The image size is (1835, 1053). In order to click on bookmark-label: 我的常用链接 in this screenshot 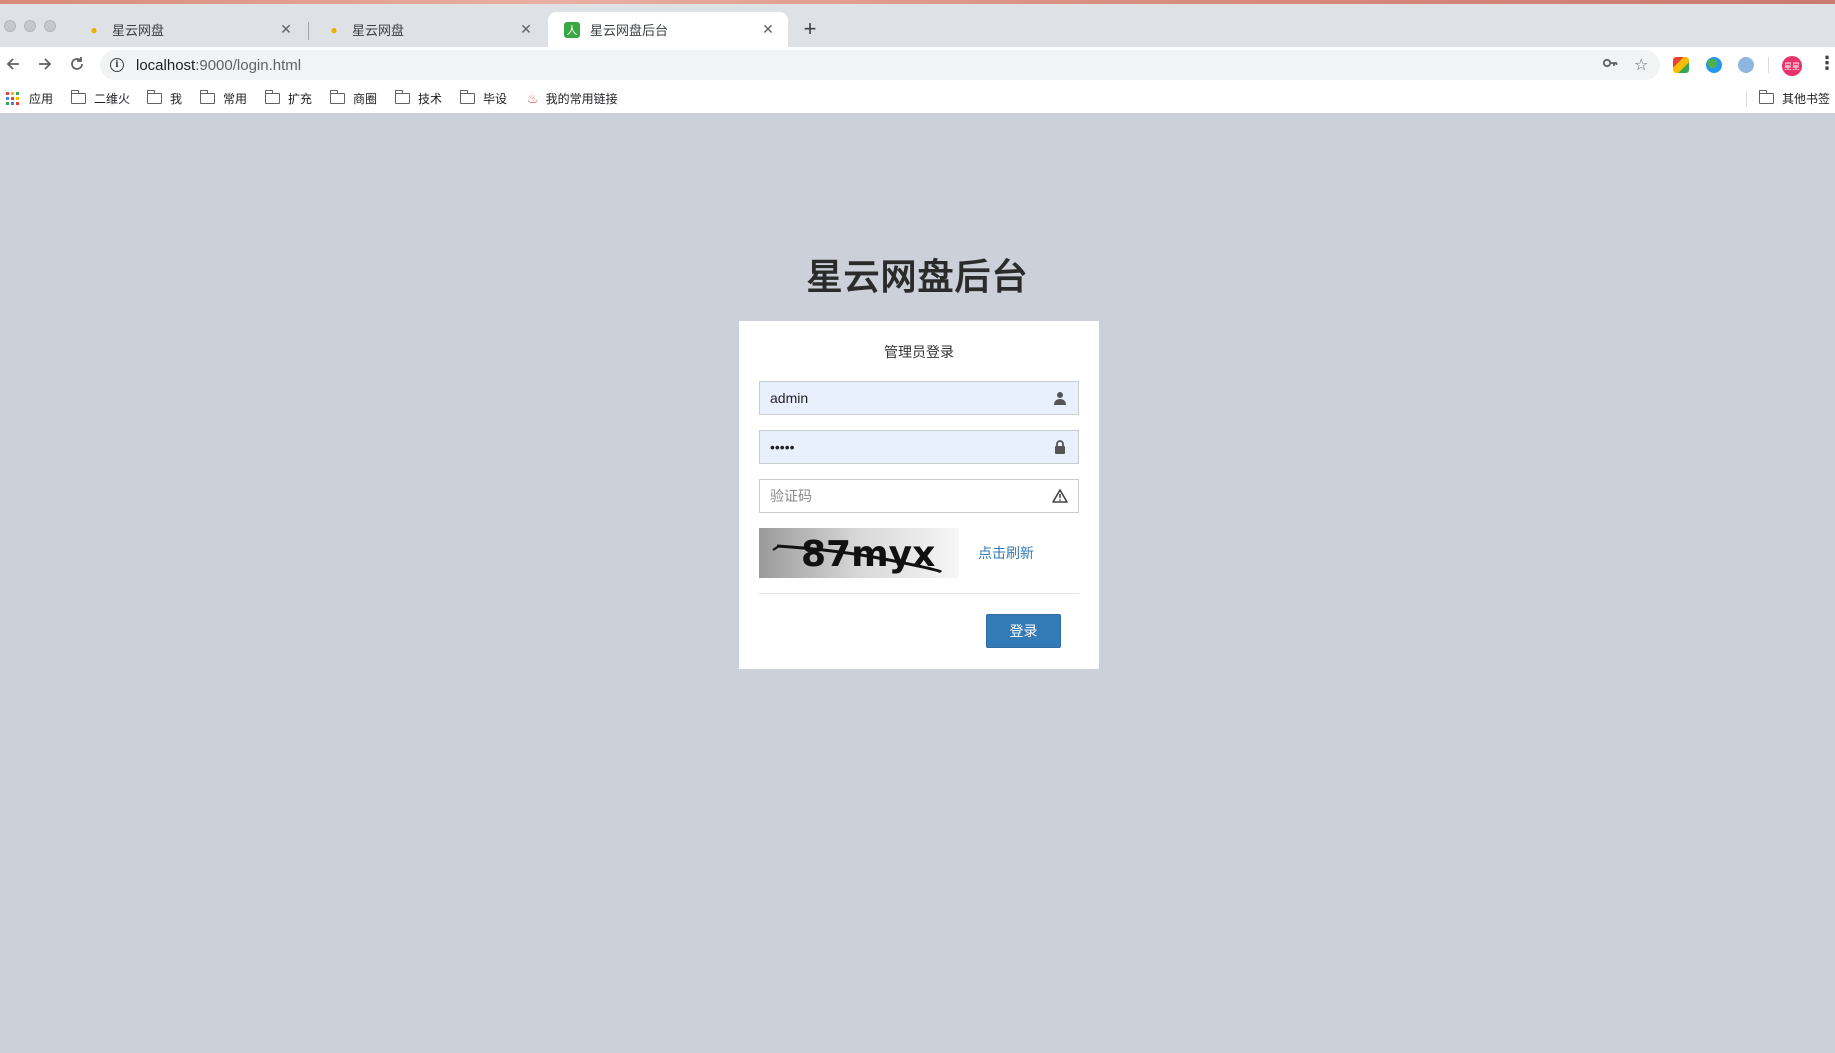, I will do `click(581, 99)`.